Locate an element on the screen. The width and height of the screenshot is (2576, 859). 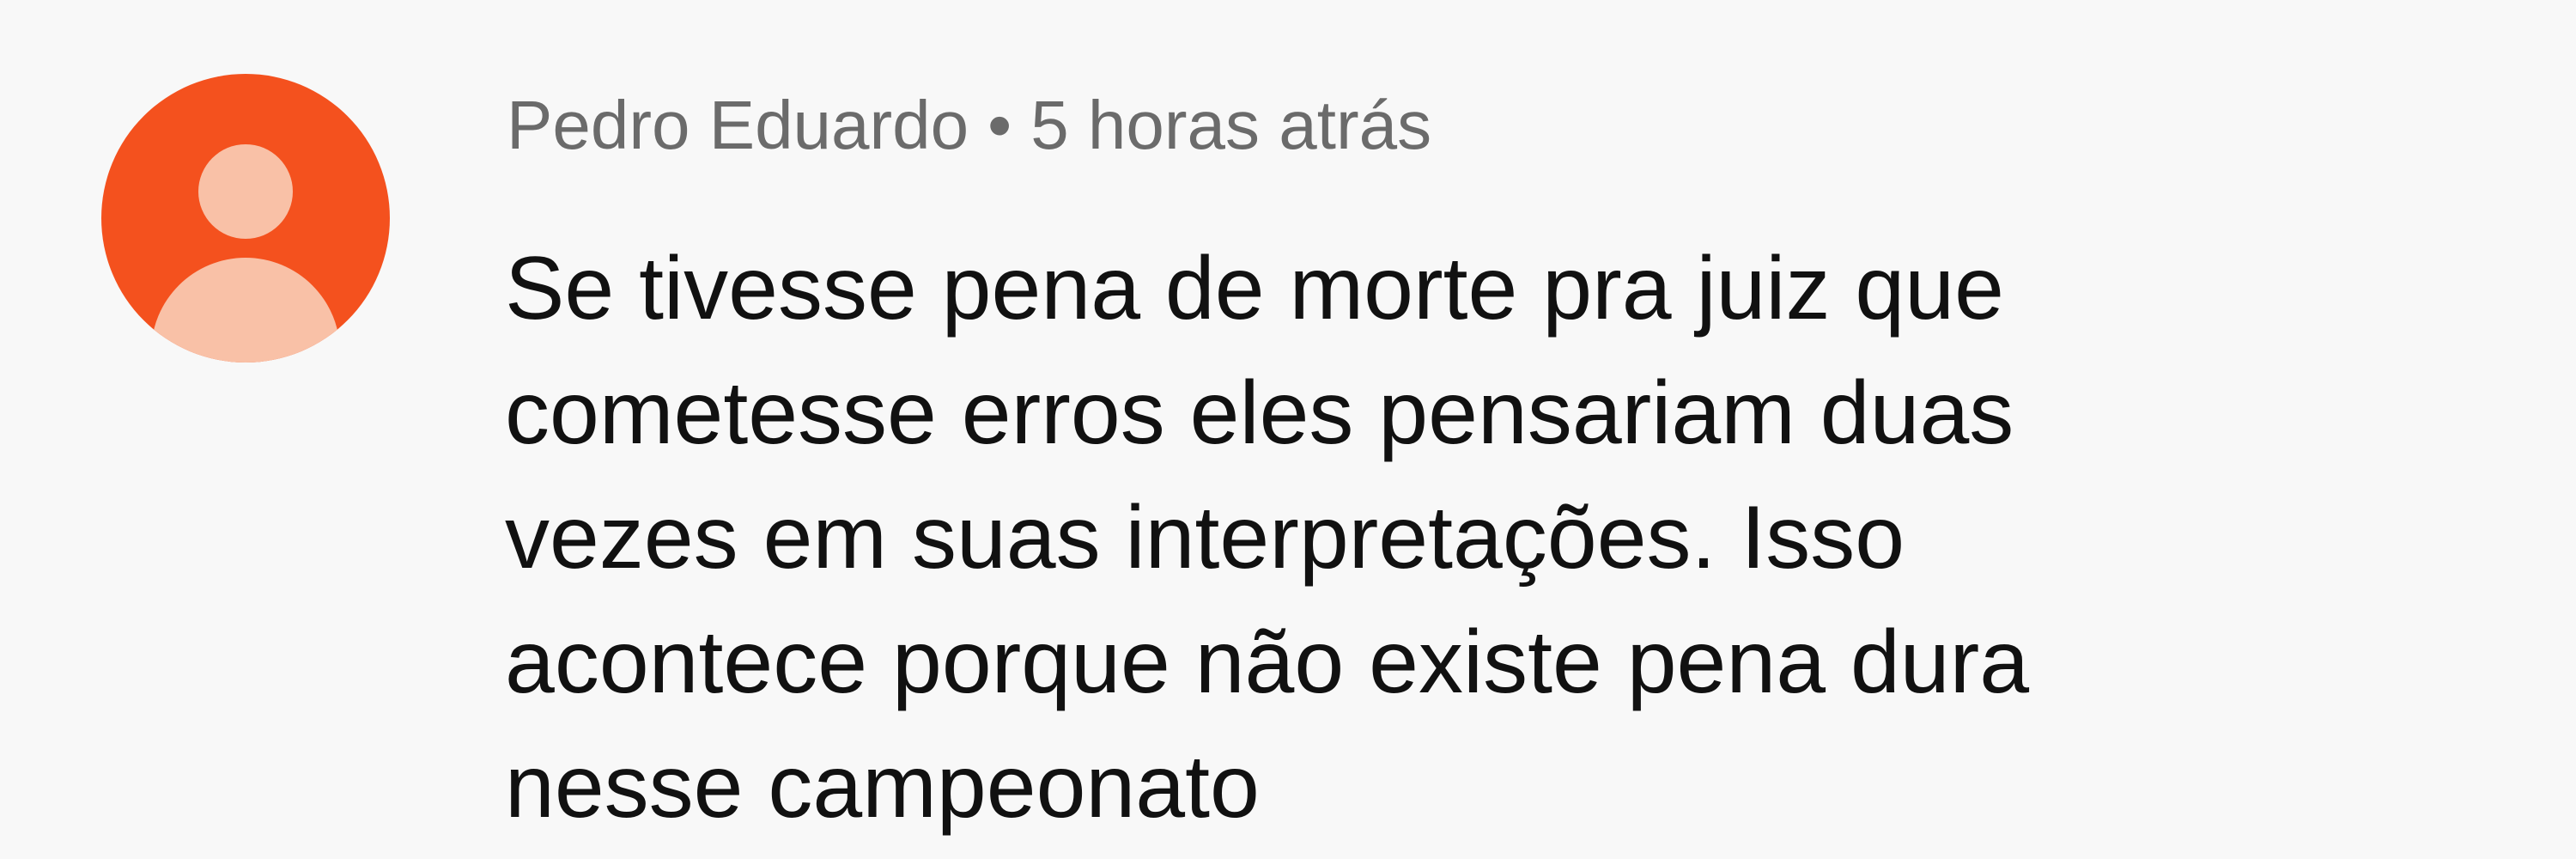
comment-text-line: cometesse erros eles pensariam duas is located at coordinates (1259, 413).